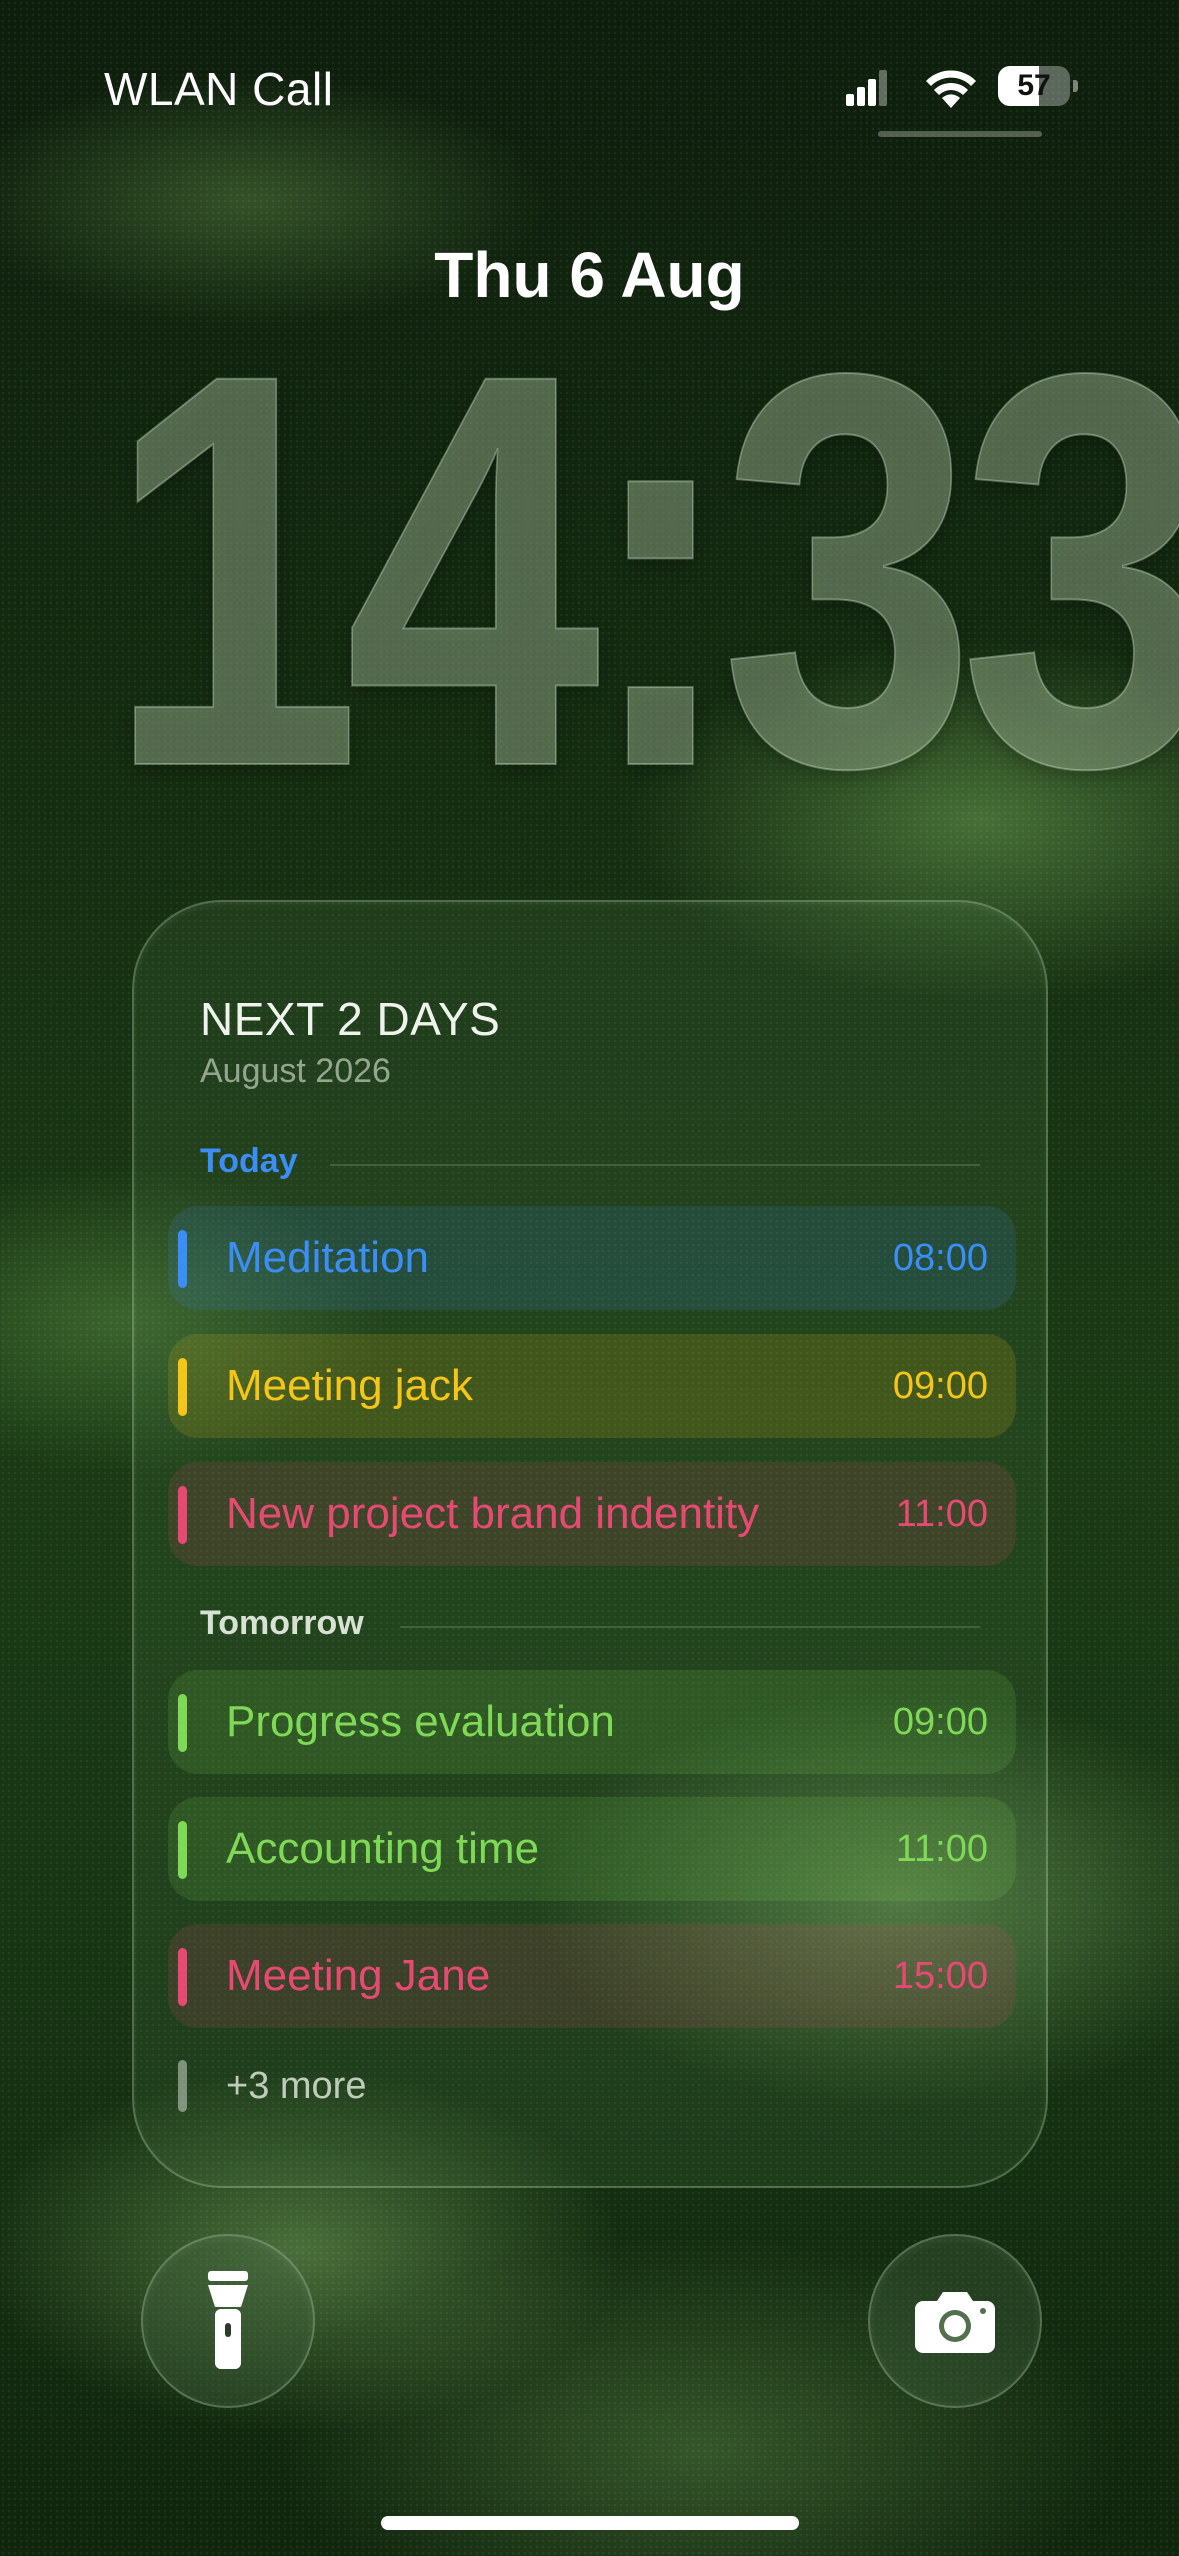 The width and height of the screenshot is (1179, 2556). Describe the element at coordinates (493, 1513) in the screenshot. I see `event-title: New project brand indentity` at that location.